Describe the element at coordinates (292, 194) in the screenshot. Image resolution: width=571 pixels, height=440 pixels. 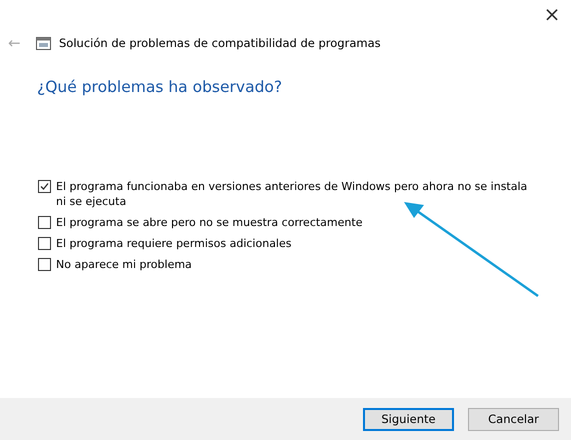
I see `option-label: El programa funcionaba en versiones anteriores de Windows pero ahora no se instala ni se ejecuta` at that location.